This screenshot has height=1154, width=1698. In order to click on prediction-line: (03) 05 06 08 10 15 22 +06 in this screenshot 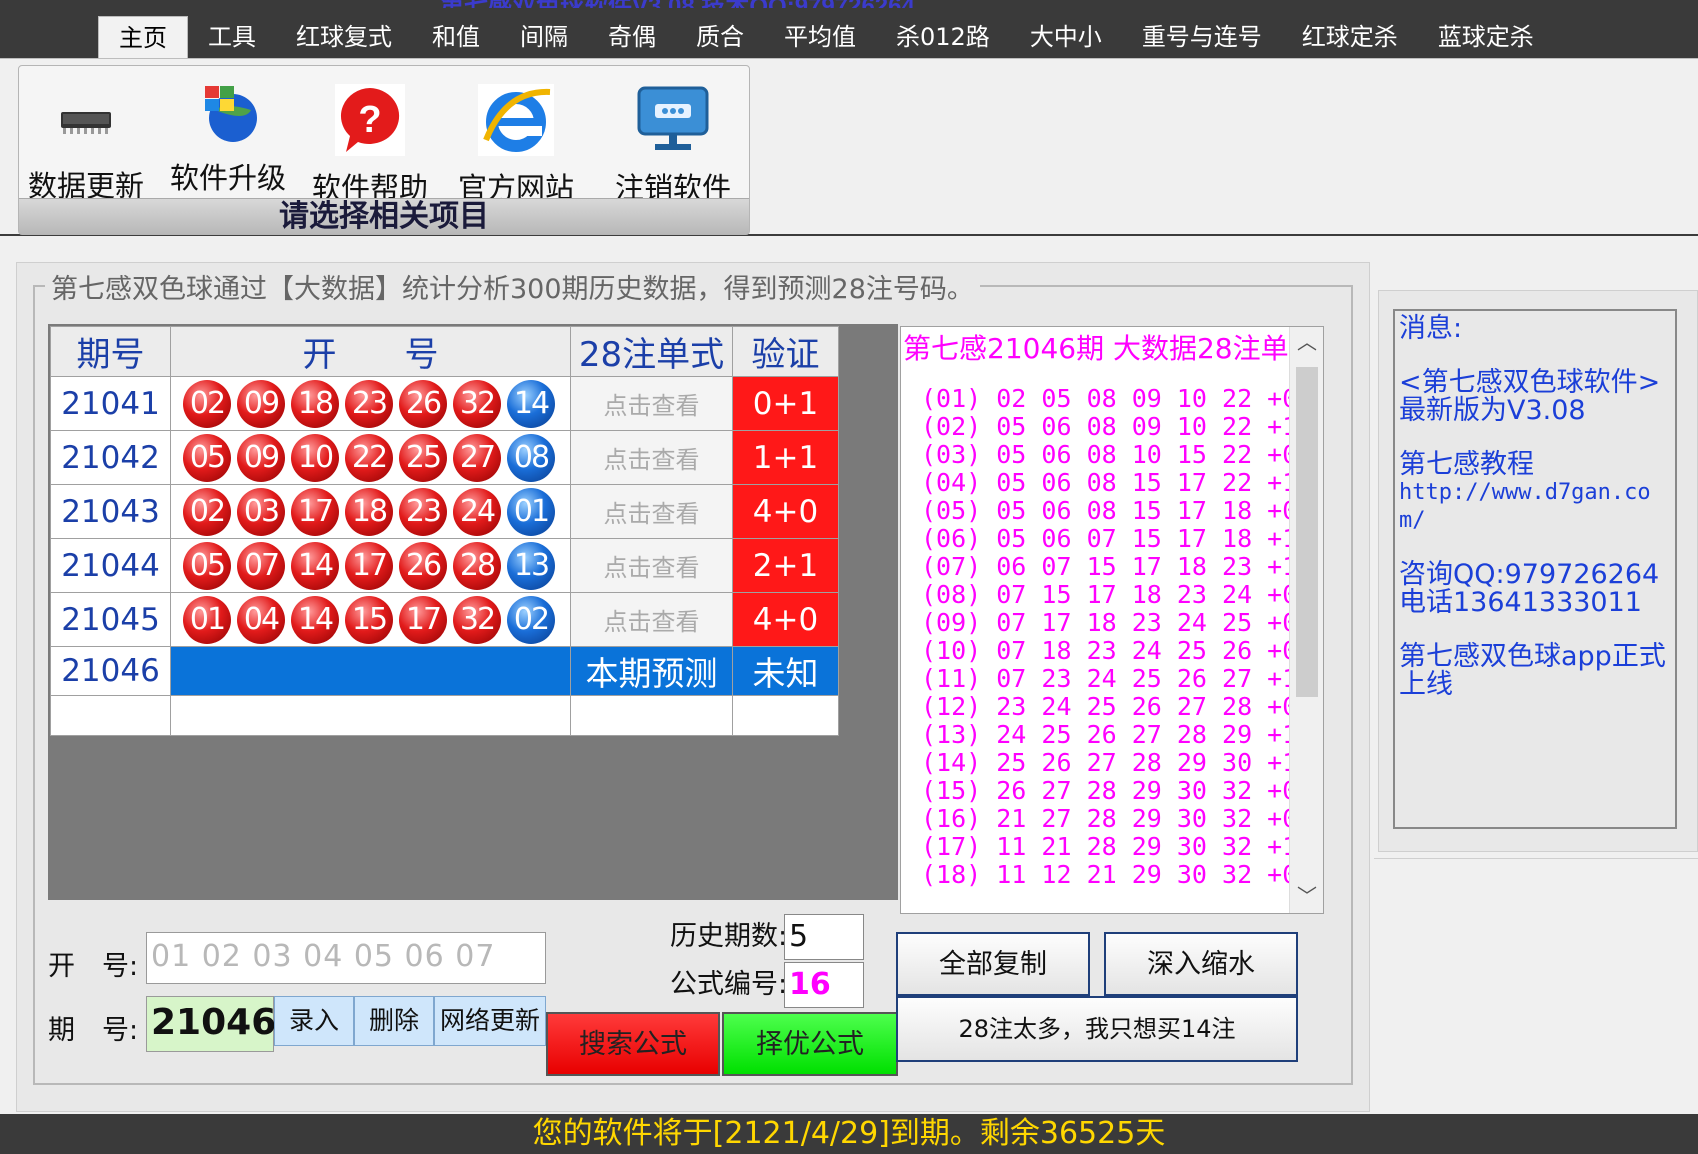, I will do `click(1117, 454)`.